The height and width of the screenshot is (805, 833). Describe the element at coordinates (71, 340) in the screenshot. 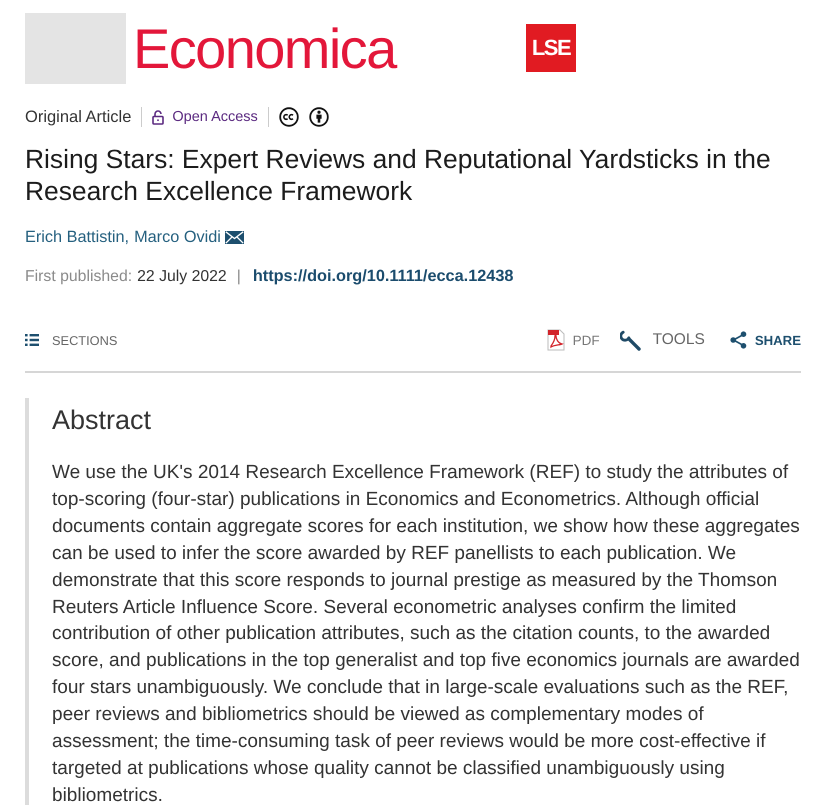

I see `sections-button: SECTIONS` at that location.